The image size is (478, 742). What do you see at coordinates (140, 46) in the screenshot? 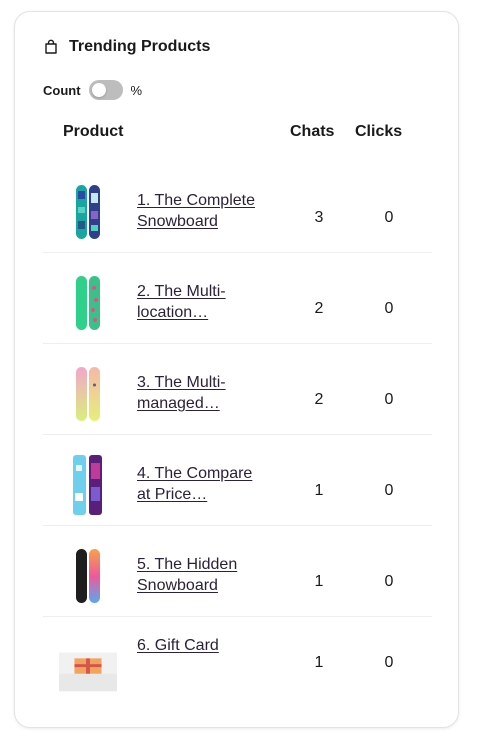
I see `card-title: Trending Products` at bounding box center [140, 46].